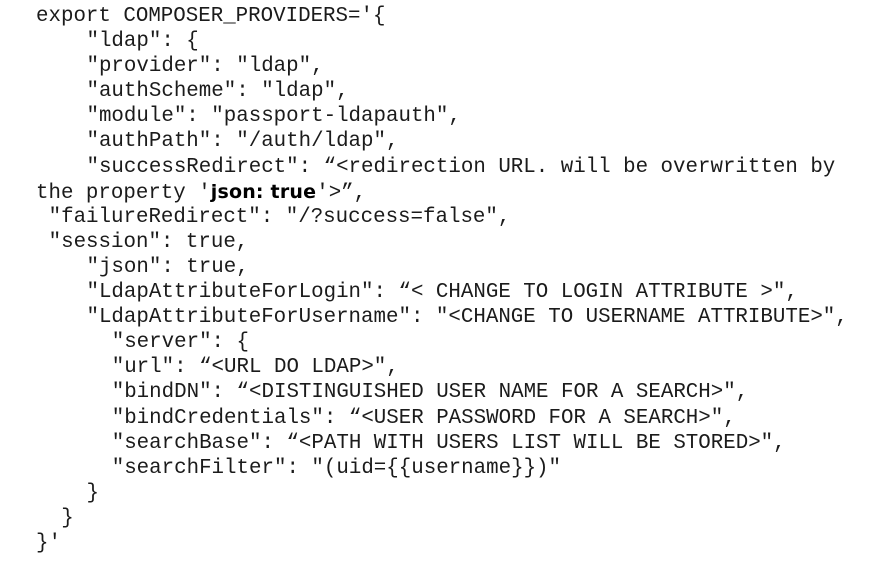 This screenshot has height=578, width=891. What do you see at coordinates (48, 543) in the screenshot?
I see `code-text: }'` at bounding box center [48, 543].